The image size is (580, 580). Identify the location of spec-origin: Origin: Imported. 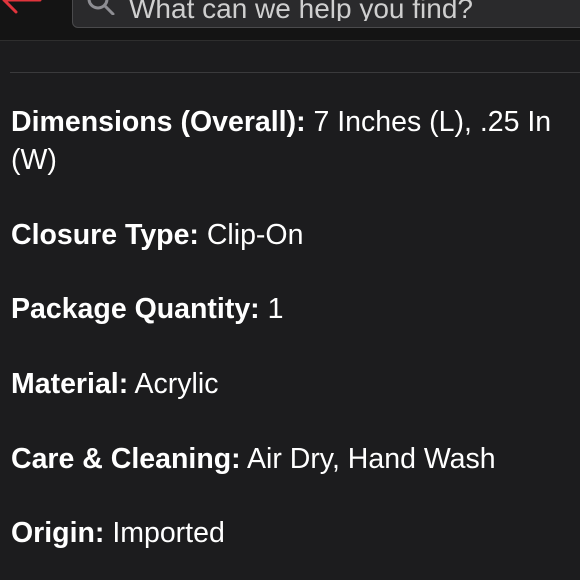
(118, 533).